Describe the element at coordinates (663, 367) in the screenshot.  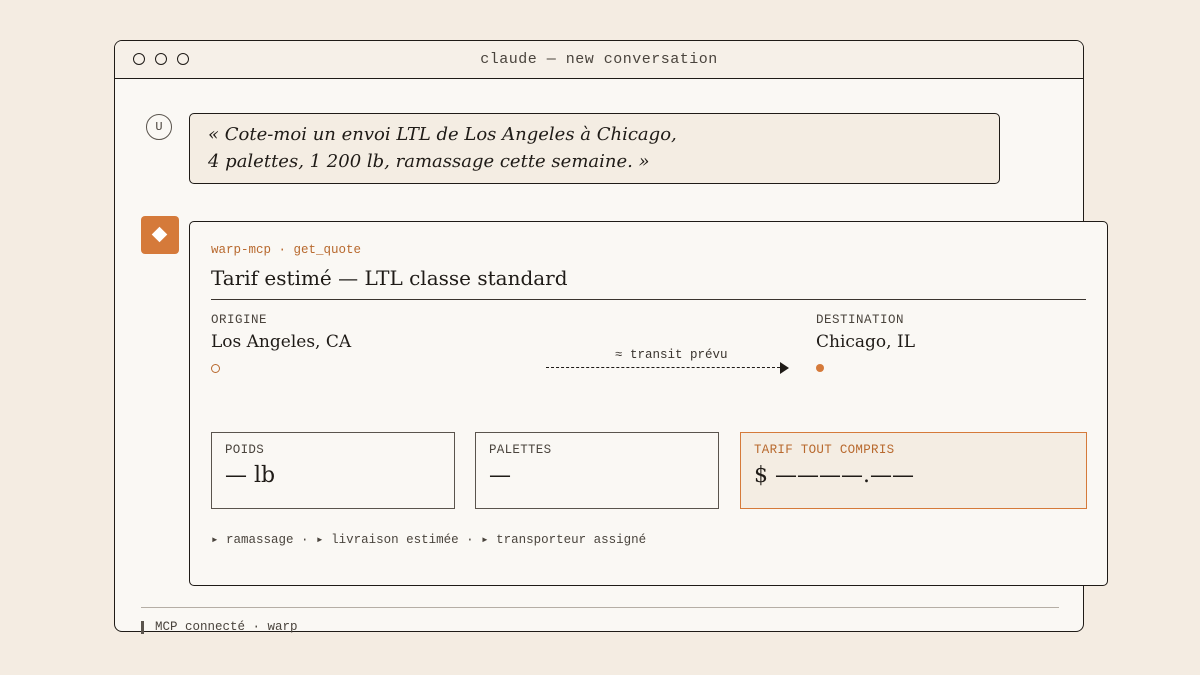
I see `transit-route-line` at that location.